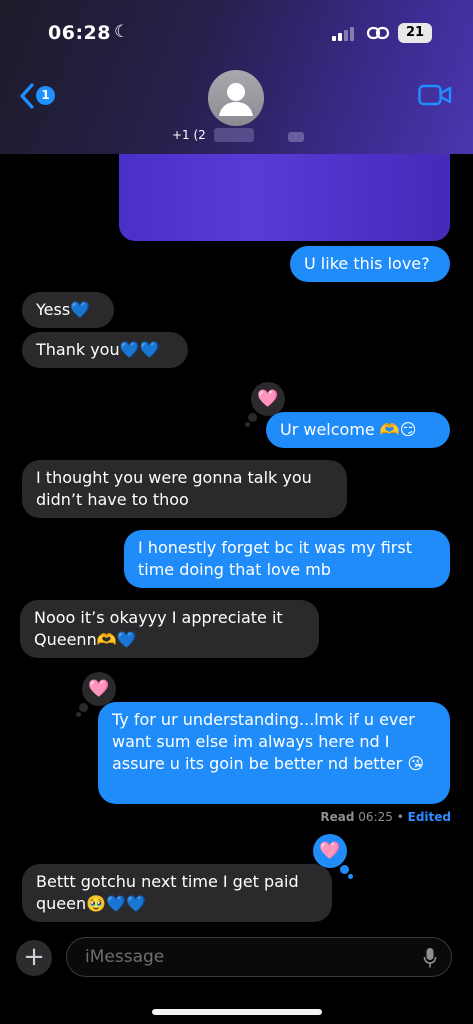 This screenshot has width=473, height=1024. Describe the element at coordinates (122, 32) in the screenshot. I see `focus-moon-icon: ☾` at that location.